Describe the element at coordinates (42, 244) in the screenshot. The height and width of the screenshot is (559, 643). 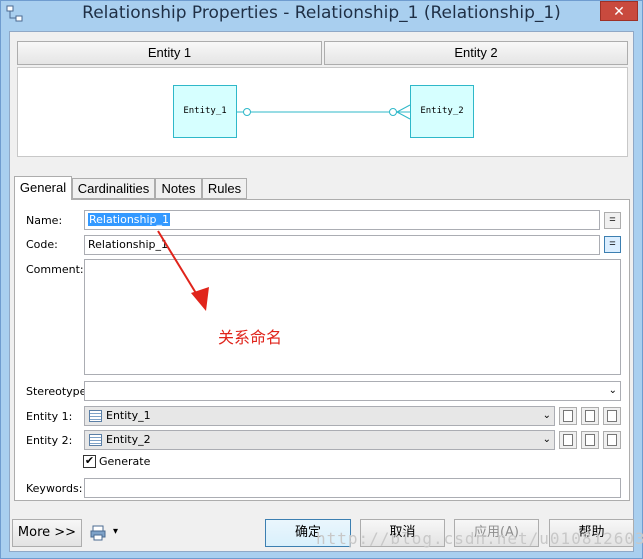
I see `code-label: Code:` at that location.